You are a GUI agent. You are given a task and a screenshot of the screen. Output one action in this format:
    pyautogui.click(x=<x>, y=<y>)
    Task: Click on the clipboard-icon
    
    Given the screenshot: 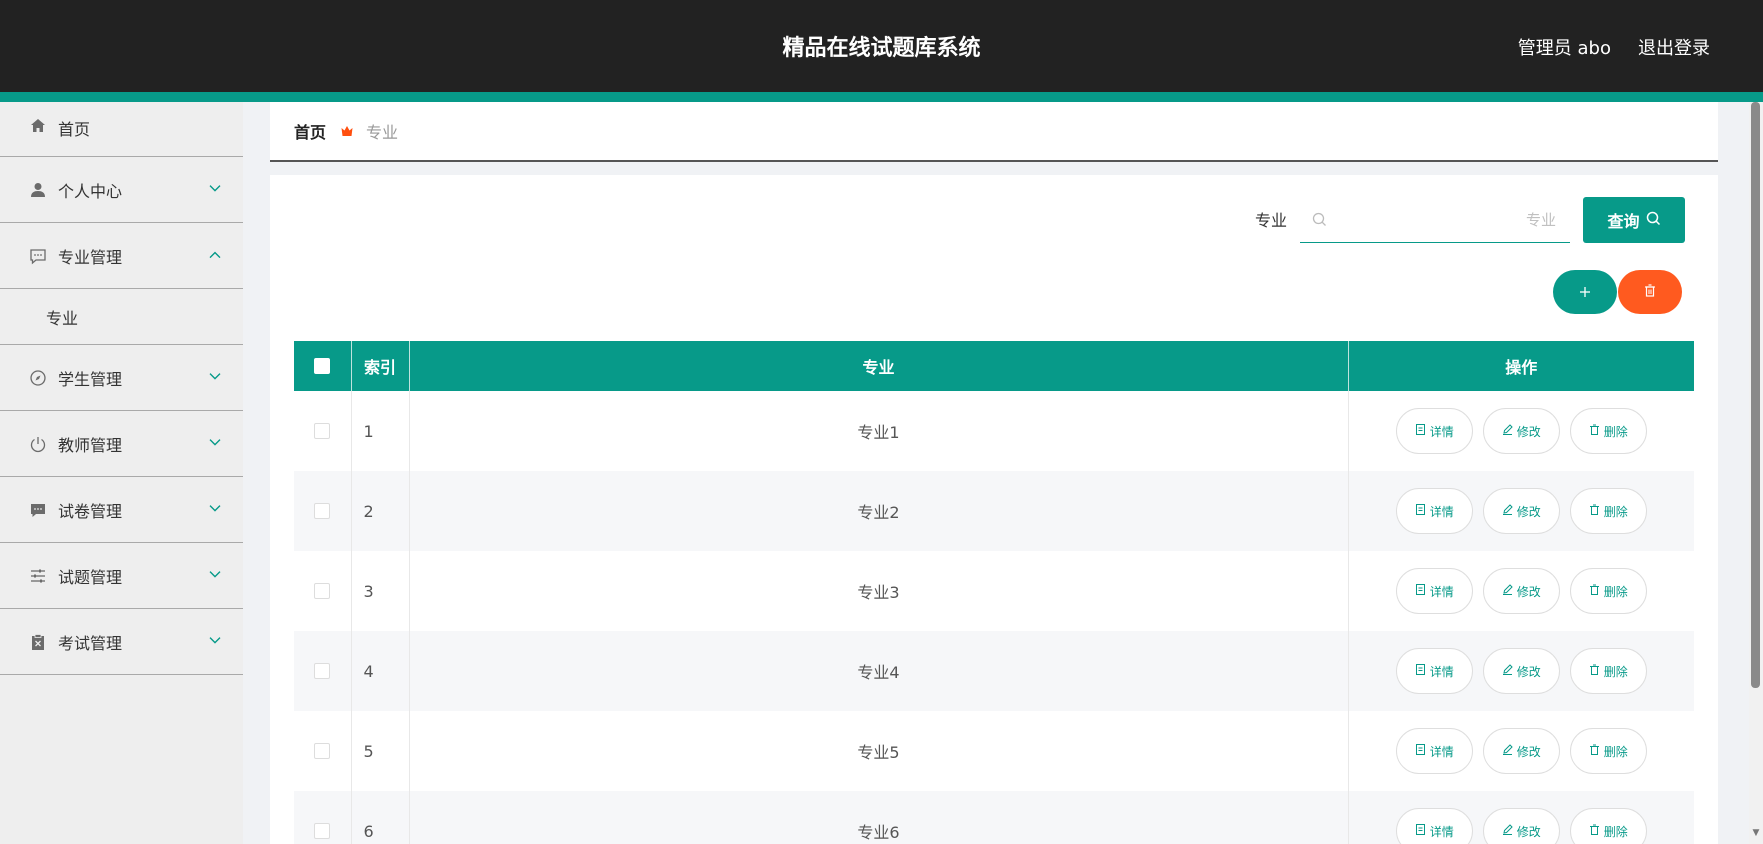 What is the action you would take?
    pyautogui.click(x=38, y=642)
    